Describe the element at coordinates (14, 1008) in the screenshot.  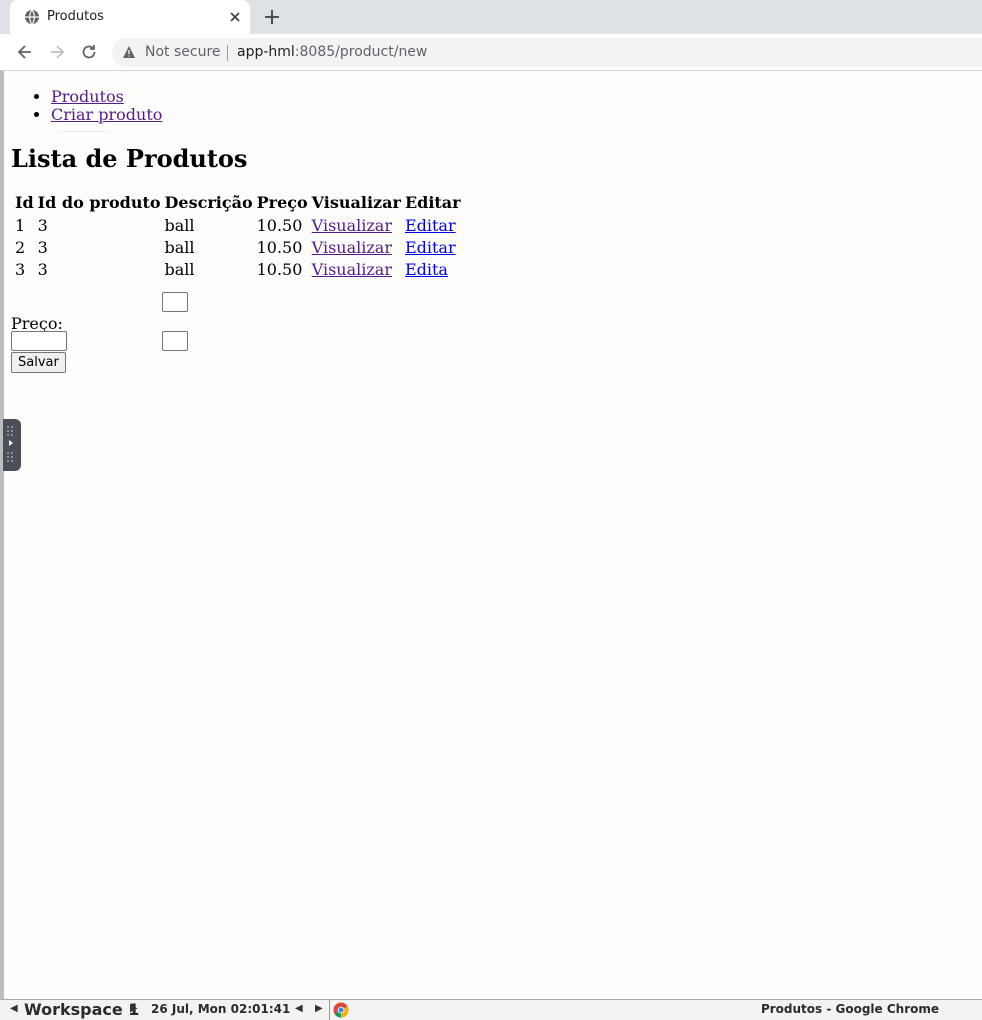
I see `workspace-prev-icon: ◀` at that location.